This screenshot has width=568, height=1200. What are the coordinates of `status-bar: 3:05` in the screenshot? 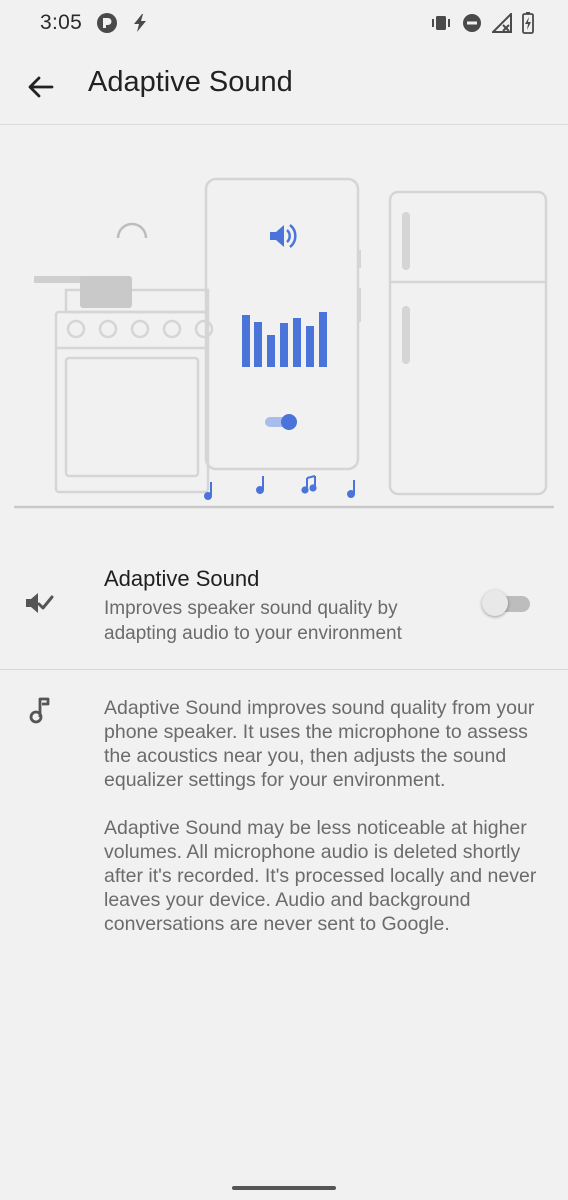 It's located at (284, 23).